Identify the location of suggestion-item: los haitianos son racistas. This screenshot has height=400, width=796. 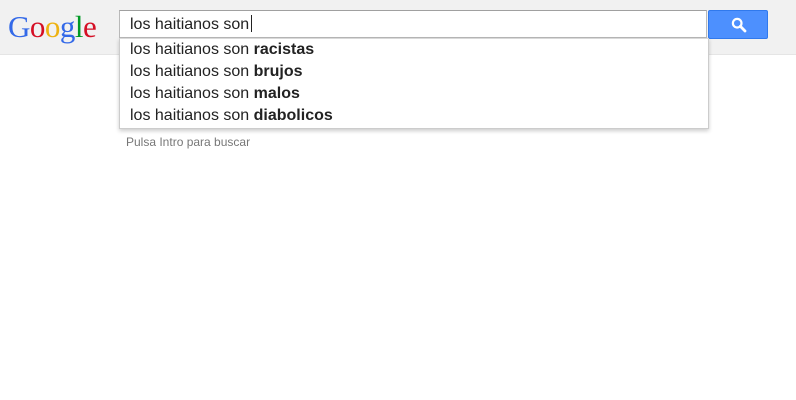
(222, 50).